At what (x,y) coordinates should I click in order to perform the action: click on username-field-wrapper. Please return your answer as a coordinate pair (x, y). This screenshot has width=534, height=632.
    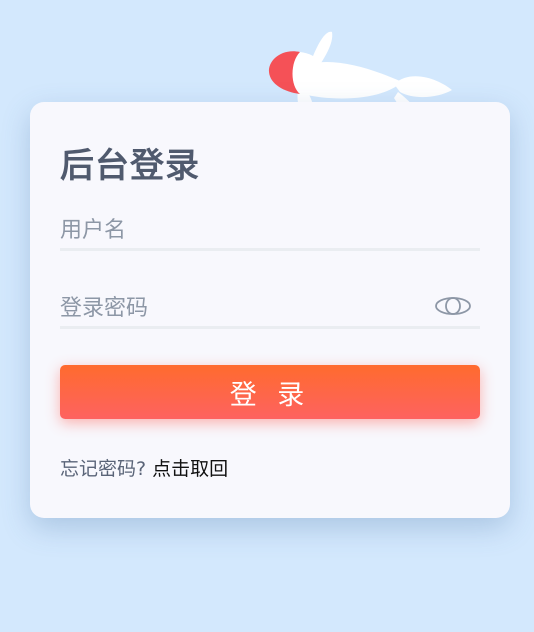
    Looking at the image, I should click on (270, 229).